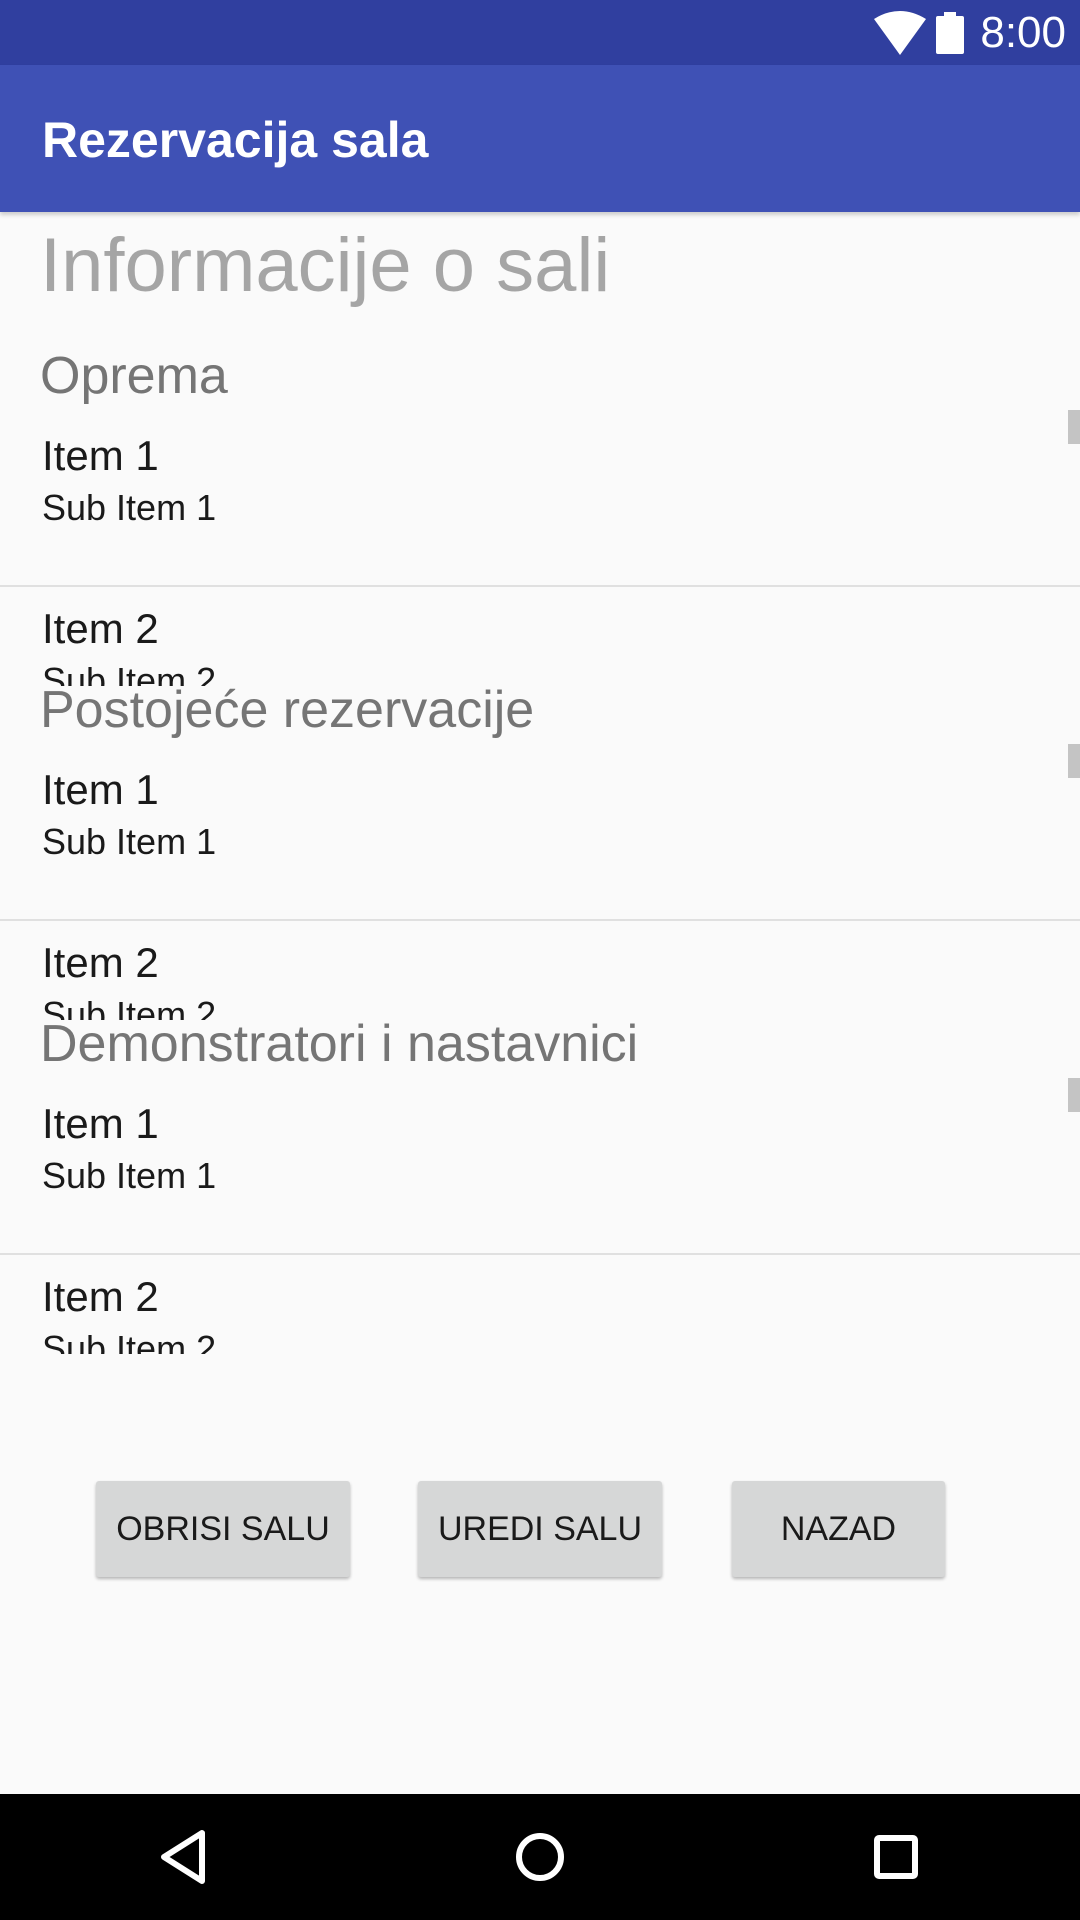 The height and width of the screenshot is (1920, 1080). What do you see at coordinates (1023, 32) in the screenshot?
I see `clock: 8:00` at bounding box center [1023, 32].